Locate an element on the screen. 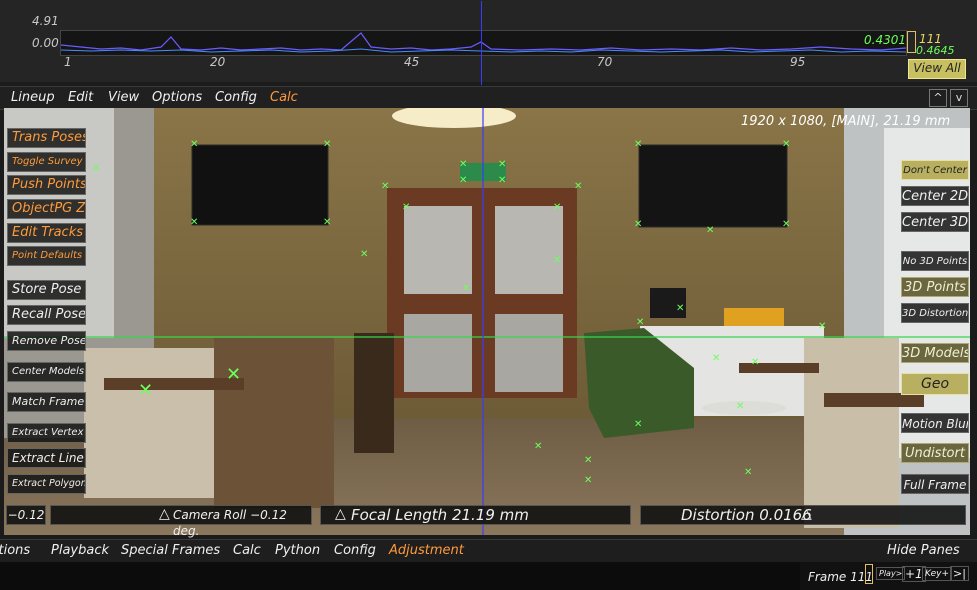 This screenshot has height=590, width=977. chevron-up-icon: ^ is located at coordinates (938, 98).